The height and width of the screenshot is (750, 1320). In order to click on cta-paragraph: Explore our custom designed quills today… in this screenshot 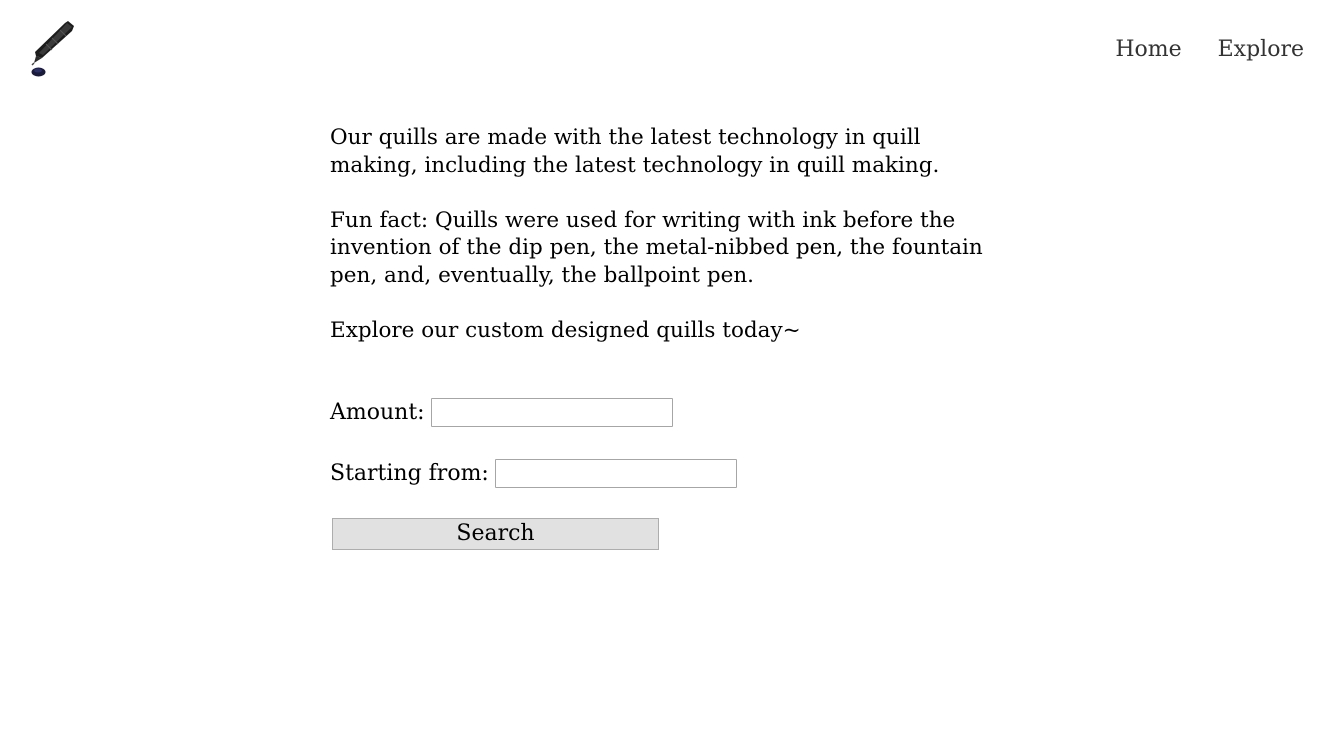, I will do `click(565, 330)`.